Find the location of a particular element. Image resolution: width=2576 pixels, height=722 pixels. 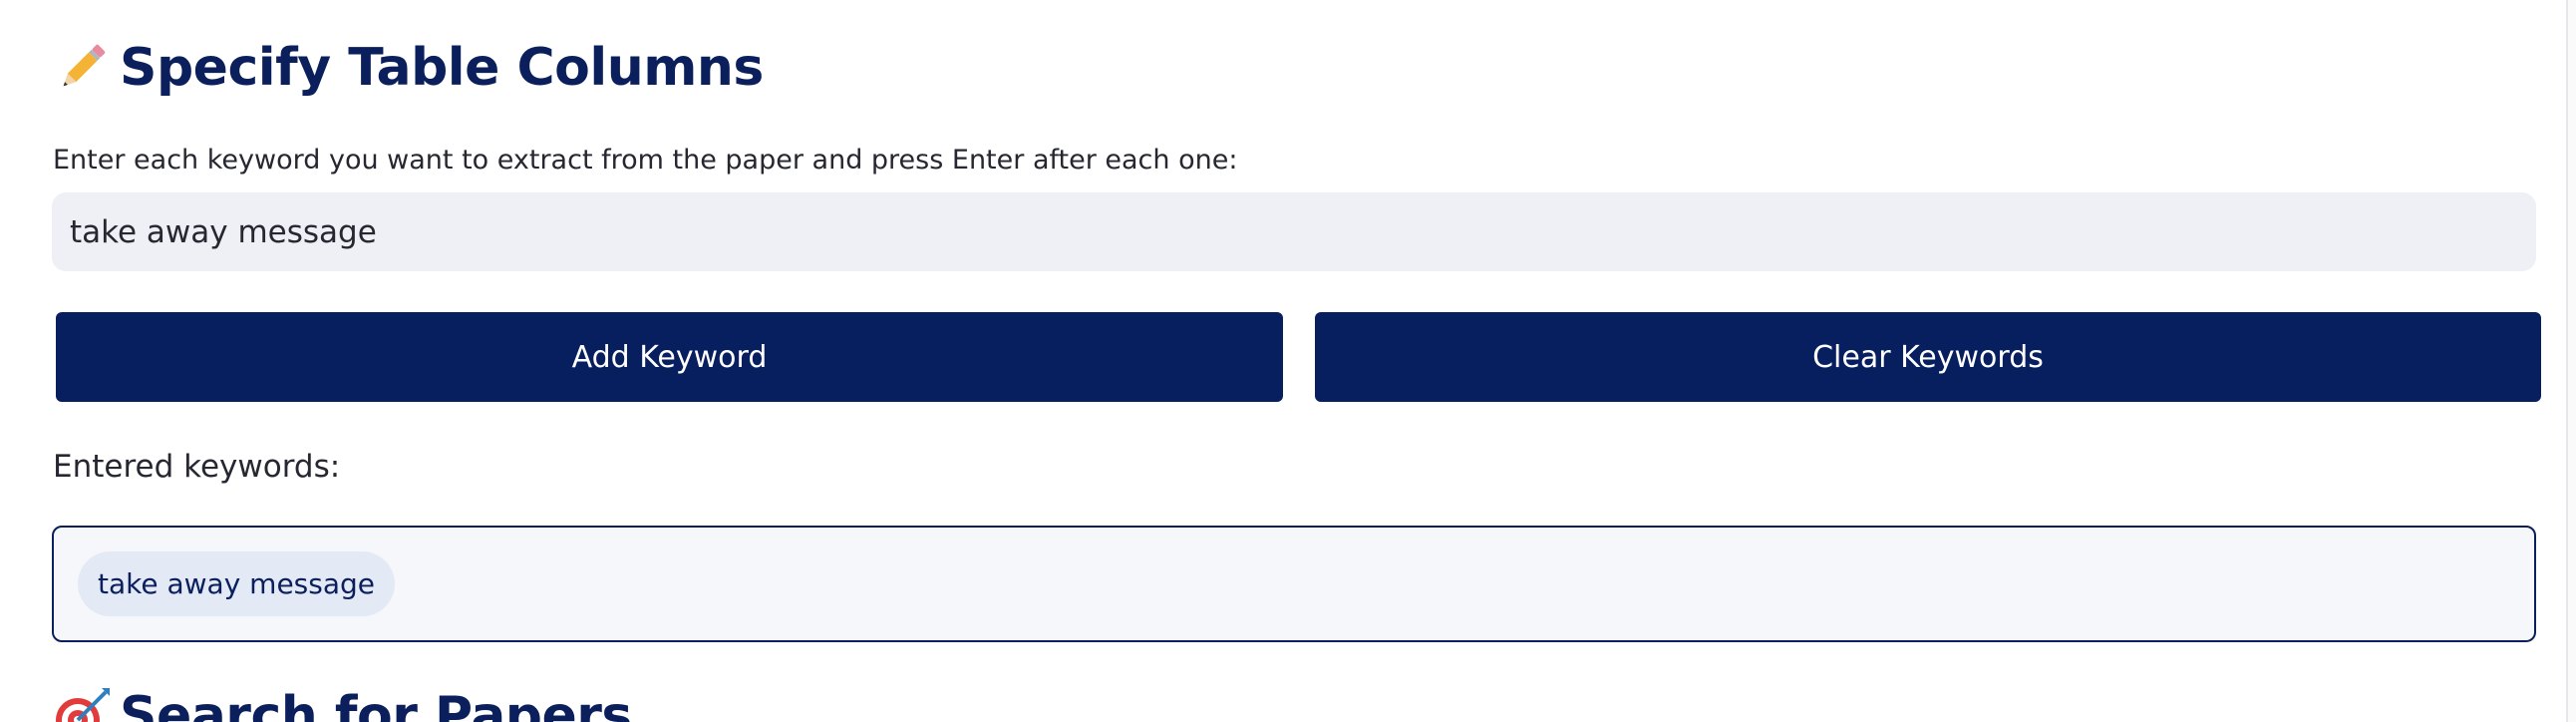

add-keyword-button-label: Add Keyword is located at coordinates (669, 357).